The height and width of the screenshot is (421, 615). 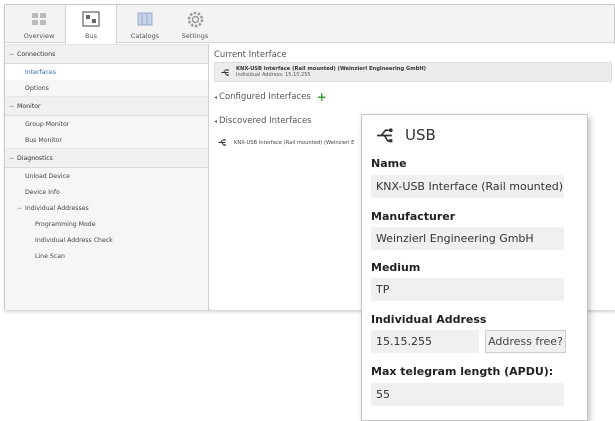 What do you see at coordinates (35, 158) in the screenshot?
I see `section-diagnostics-label: Diagnostics` at bounding box center [35, 158].